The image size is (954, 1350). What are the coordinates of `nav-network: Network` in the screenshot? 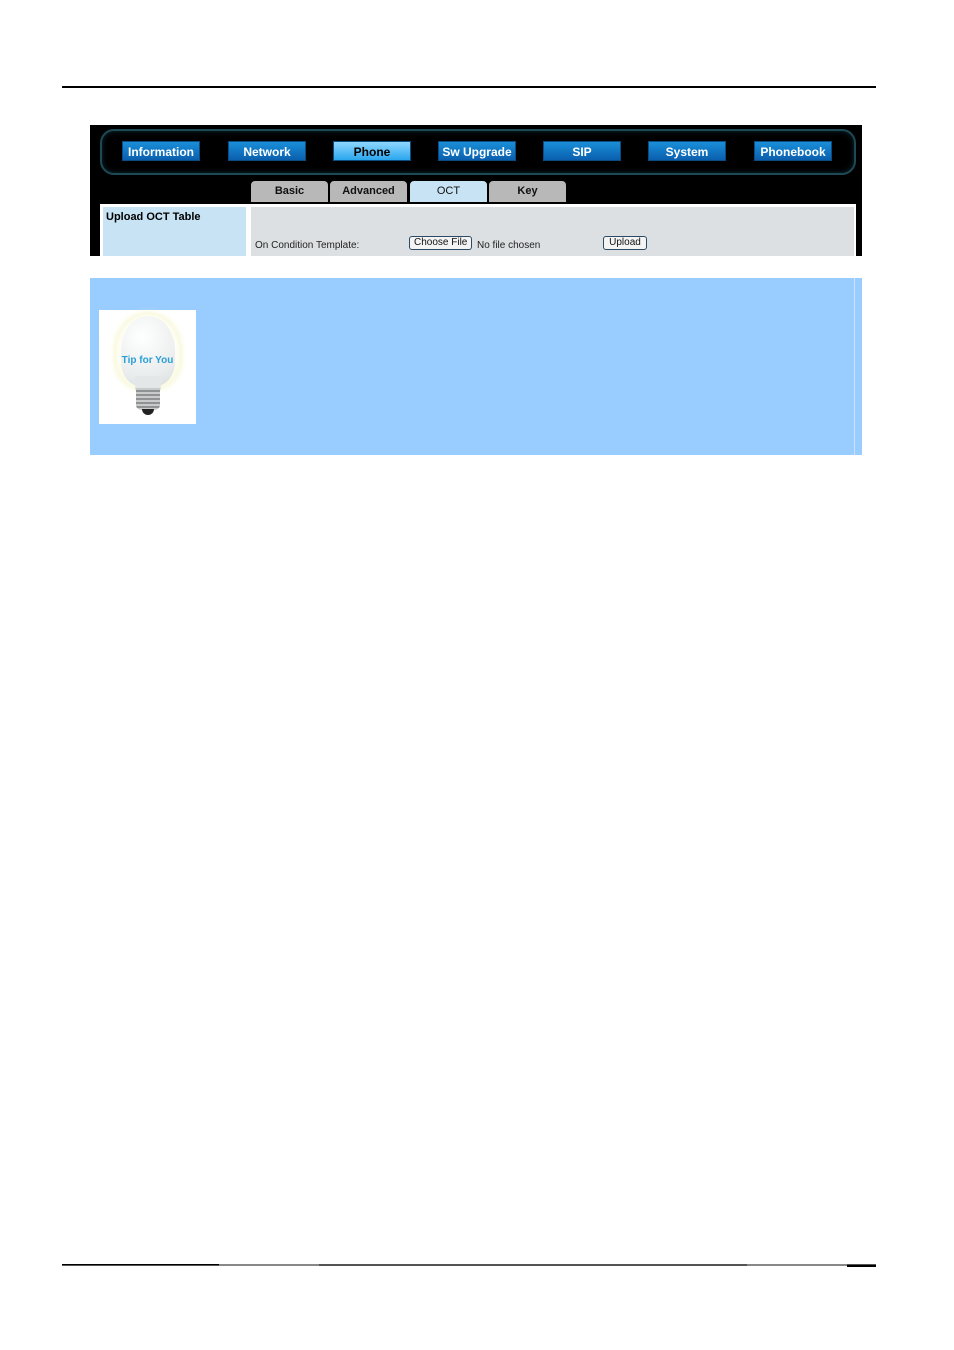 It's located at (267, 151).